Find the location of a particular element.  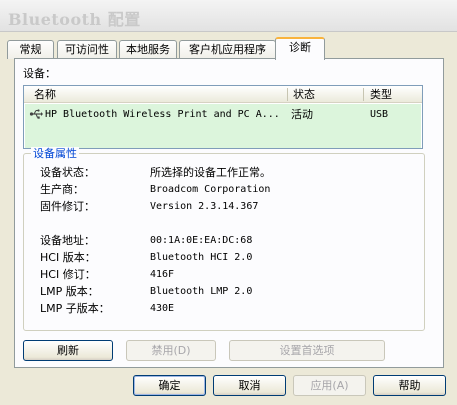

help-button: 帮助 is located at coordinates (409, 385).